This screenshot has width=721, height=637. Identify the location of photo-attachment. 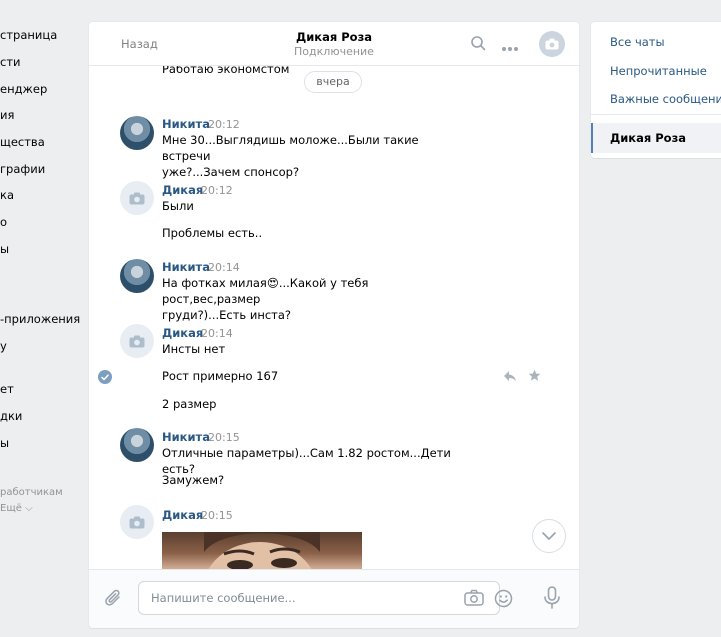
(262, 550).